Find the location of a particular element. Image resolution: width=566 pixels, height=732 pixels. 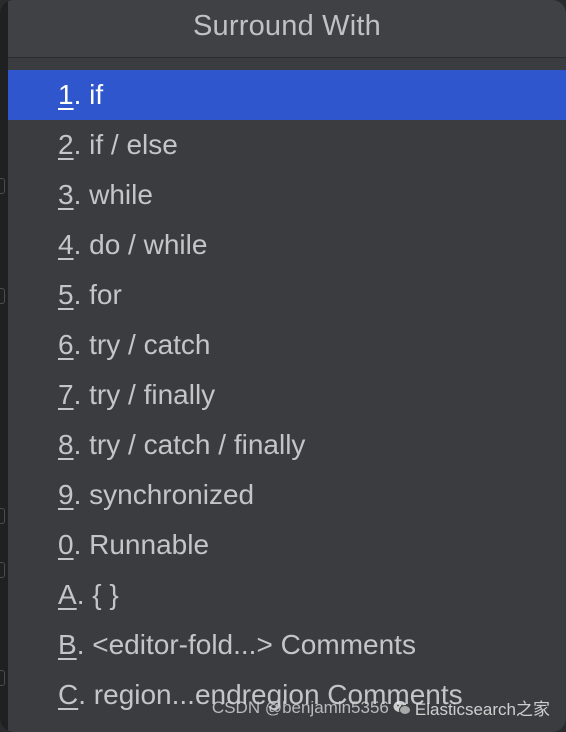

editor-gutter is located at coordinates (4, 366).